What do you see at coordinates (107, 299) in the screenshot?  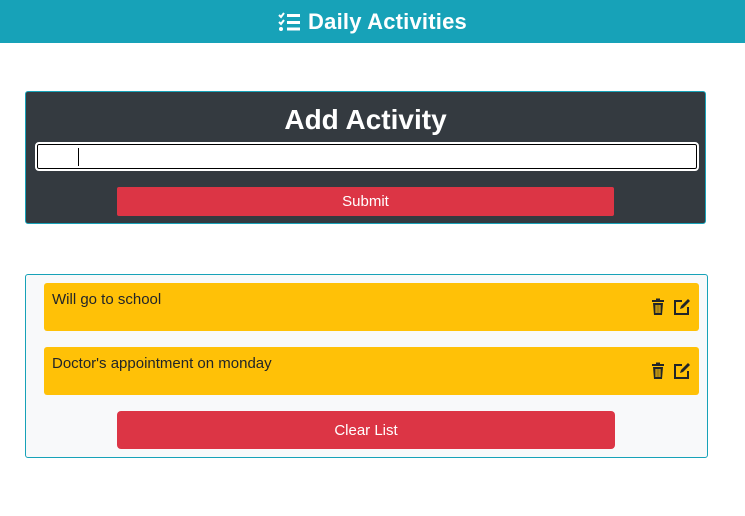 I see `activity-text: Will go to school` at bounding box center [107, 299].